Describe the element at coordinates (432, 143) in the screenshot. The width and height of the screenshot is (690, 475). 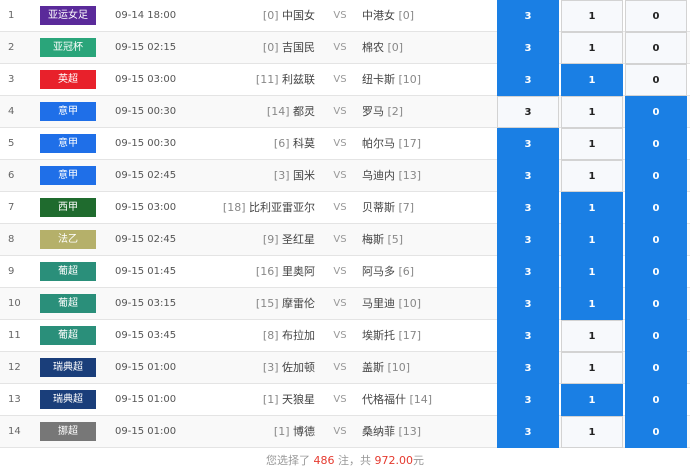
I see `away-team: 帕尔马 [17]` at that location.